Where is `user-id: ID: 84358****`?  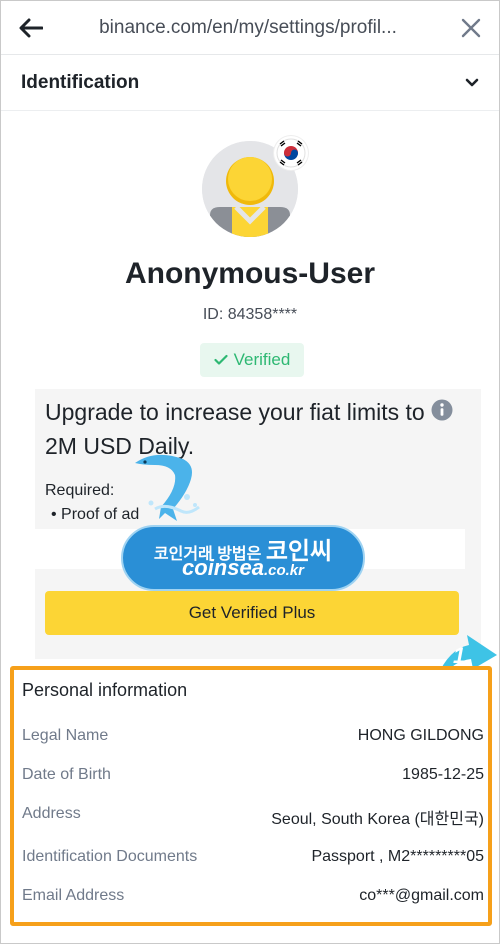 user-id: ID: 84358**** is located at coordinates (250, 314).